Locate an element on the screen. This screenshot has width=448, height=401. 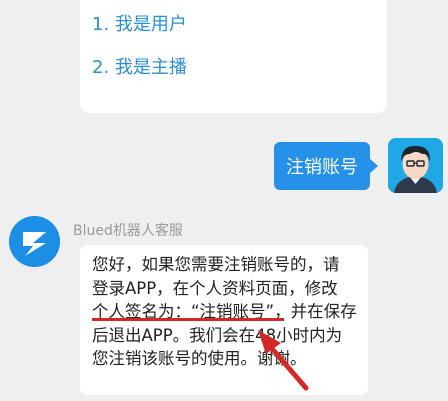
annotation-arrow-icon is located at coordinates (283, 360).